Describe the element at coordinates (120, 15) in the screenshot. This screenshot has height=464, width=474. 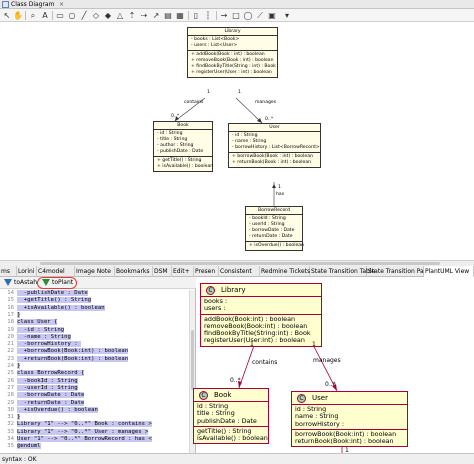
I see `generalization-icon: △` at that location.